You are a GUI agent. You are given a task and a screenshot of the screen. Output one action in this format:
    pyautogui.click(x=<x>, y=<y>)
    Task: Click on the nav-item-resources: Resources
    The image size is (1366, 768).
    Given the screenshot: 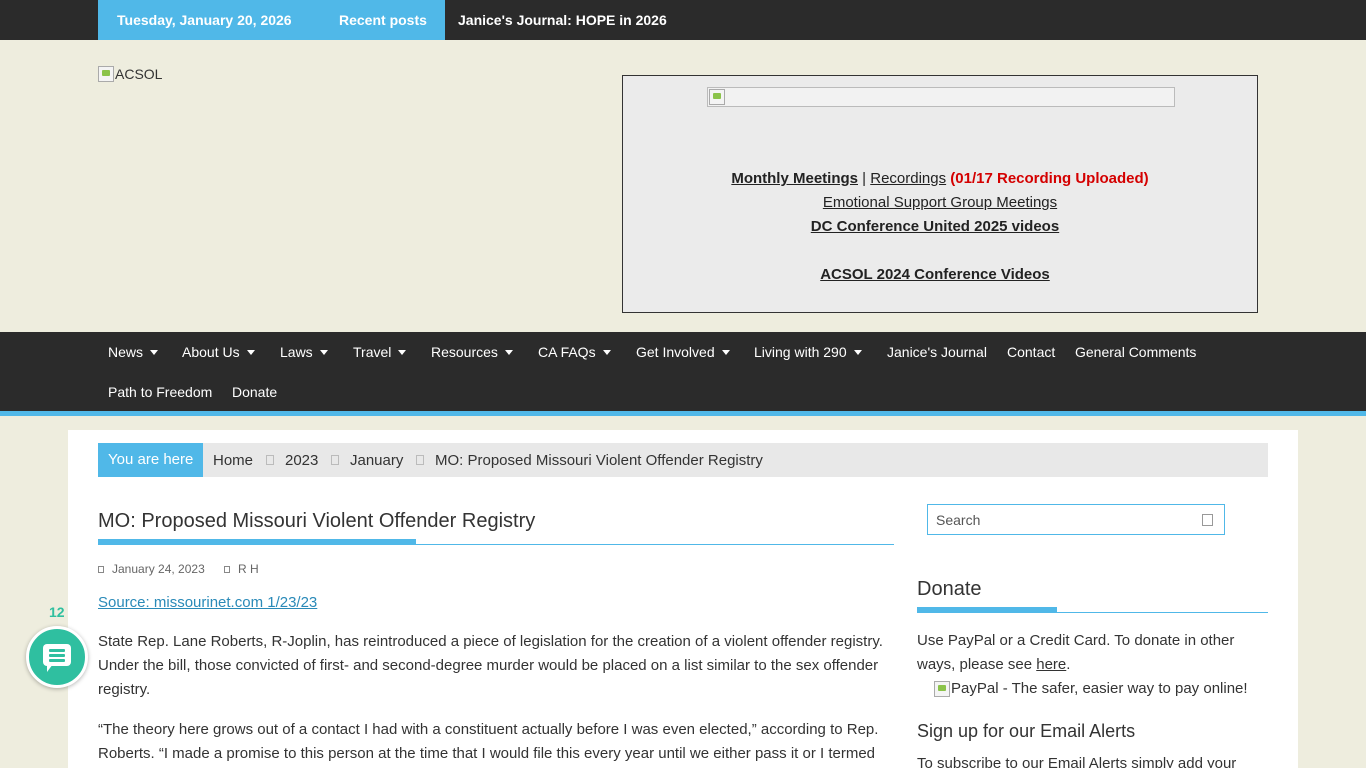 What is the action you would take?
    pyautogui.click(x=472, y=352)
    